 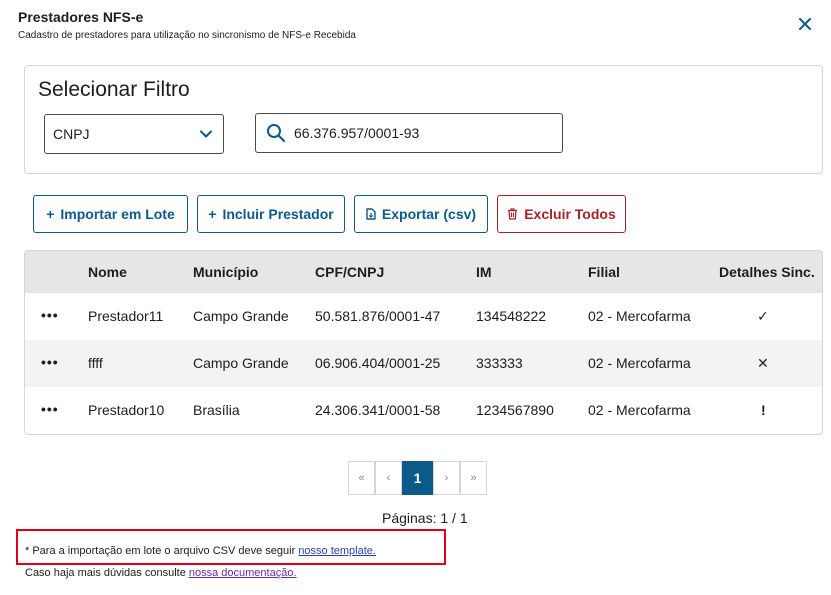 I want to click on import-batch-button: + Importar em Lote, so click(x=110, y=214).